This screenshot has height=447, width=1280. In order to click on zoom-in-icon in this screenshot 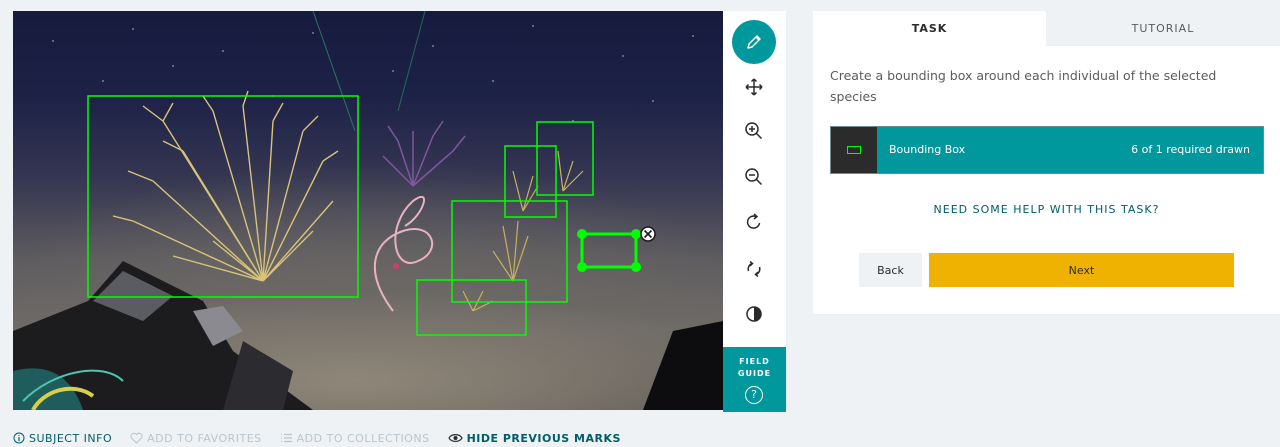, I will do `click(754, 131)`.